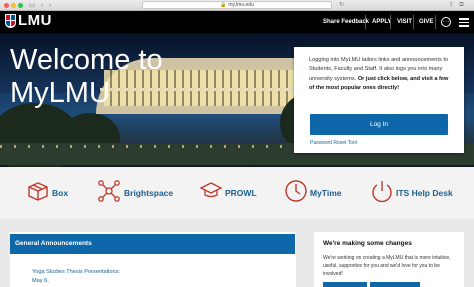 This screenshot has width=474, height=287. I want to click on give-link: GIVE, so click(426, 22).